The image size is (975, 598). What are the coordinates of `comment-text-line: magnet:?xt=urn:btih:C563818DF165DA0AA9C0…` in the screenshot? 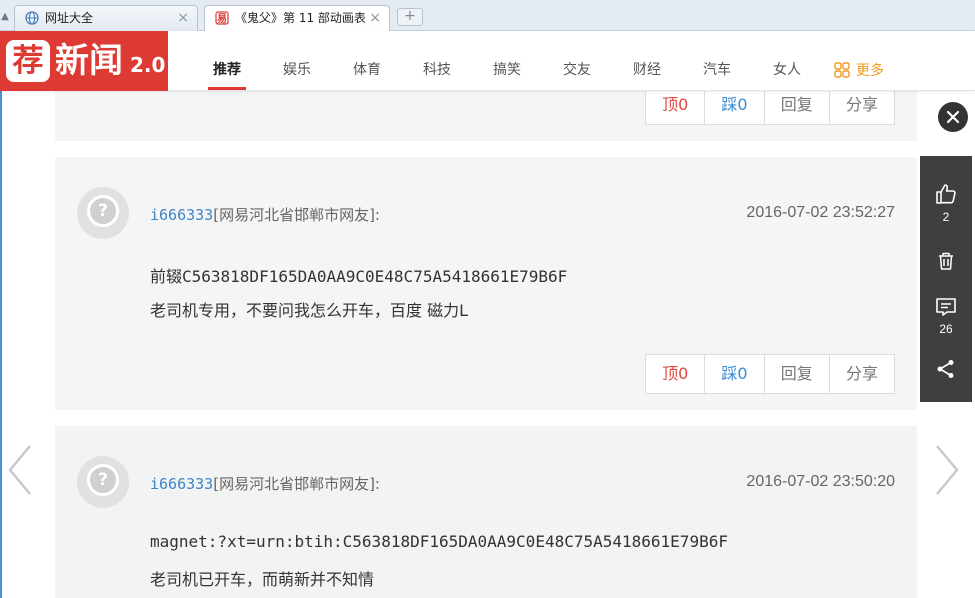 It's located at (439, 541).